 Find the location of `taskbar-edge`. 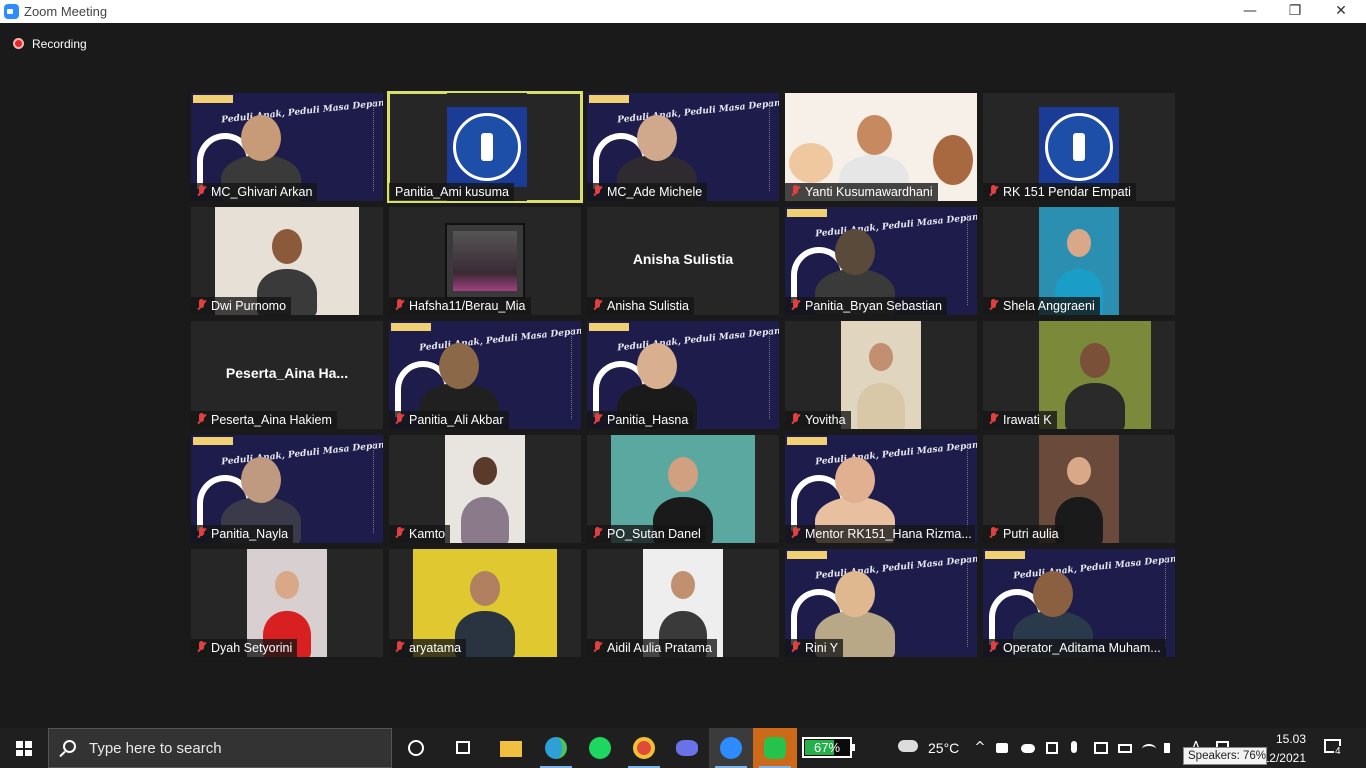

taskbar-edge is located at coordinates (556, 748).